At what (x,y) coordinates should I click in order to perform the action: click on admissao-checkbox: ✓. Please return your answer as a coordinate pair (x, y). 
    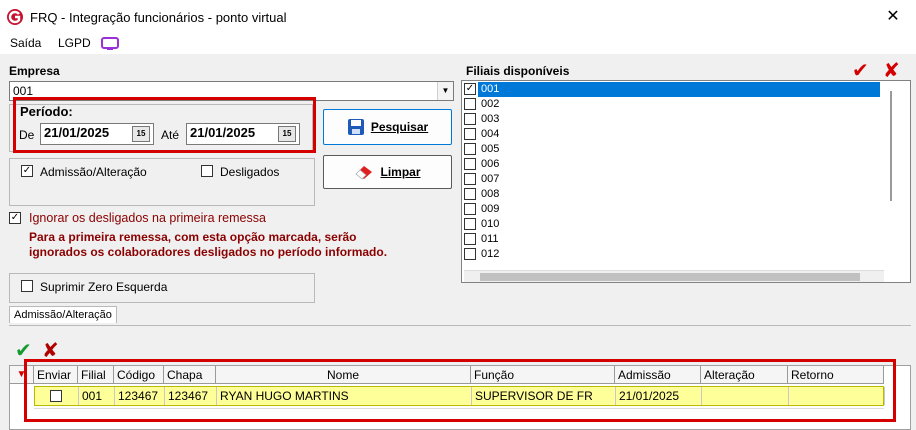
    Looking at the image, I should click on (27, 171).